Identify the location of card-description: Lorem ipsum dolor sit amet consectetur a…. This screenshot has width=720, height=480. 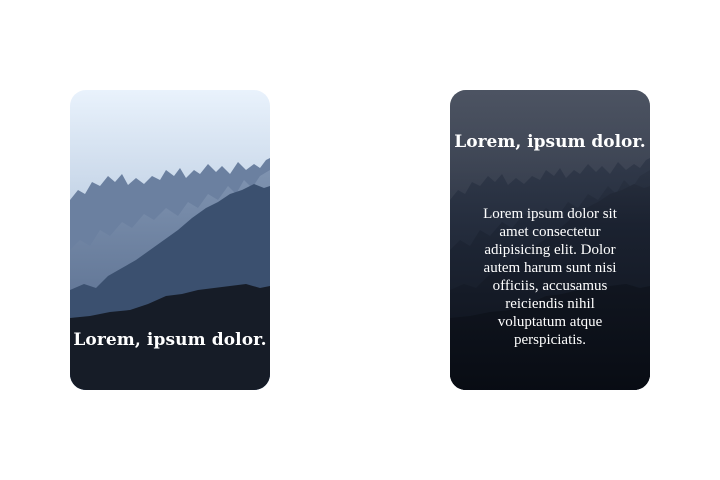
(550, 277).